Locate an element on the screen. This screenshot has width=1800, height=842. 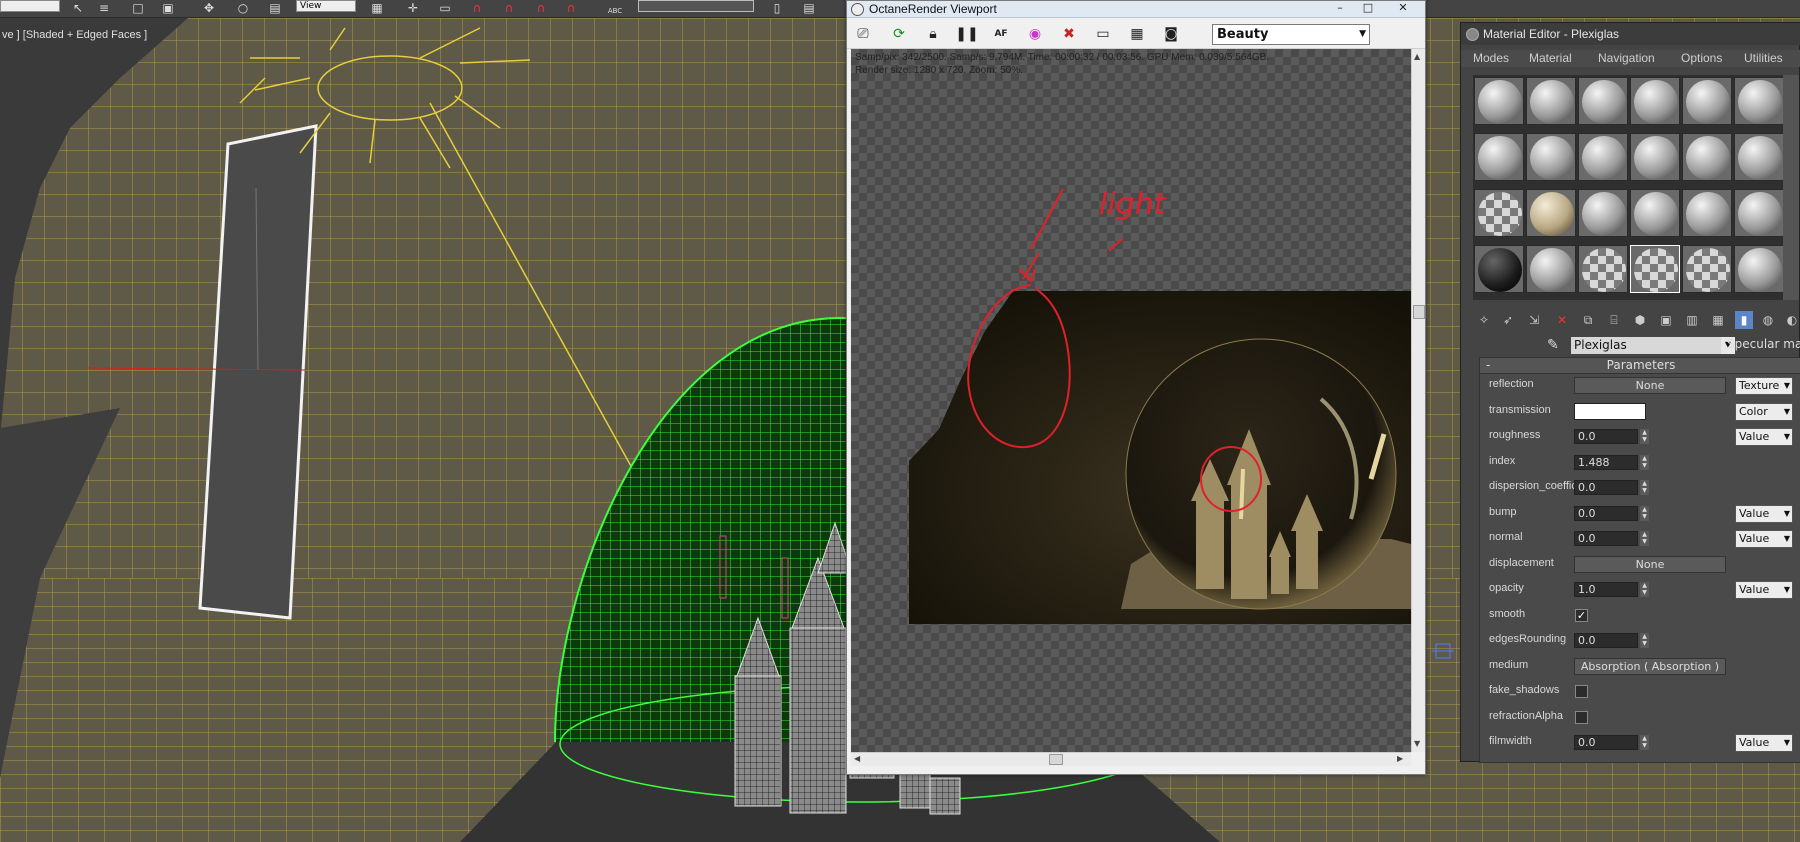
scale-icon: ▤ is located at coordinates (275, 8).